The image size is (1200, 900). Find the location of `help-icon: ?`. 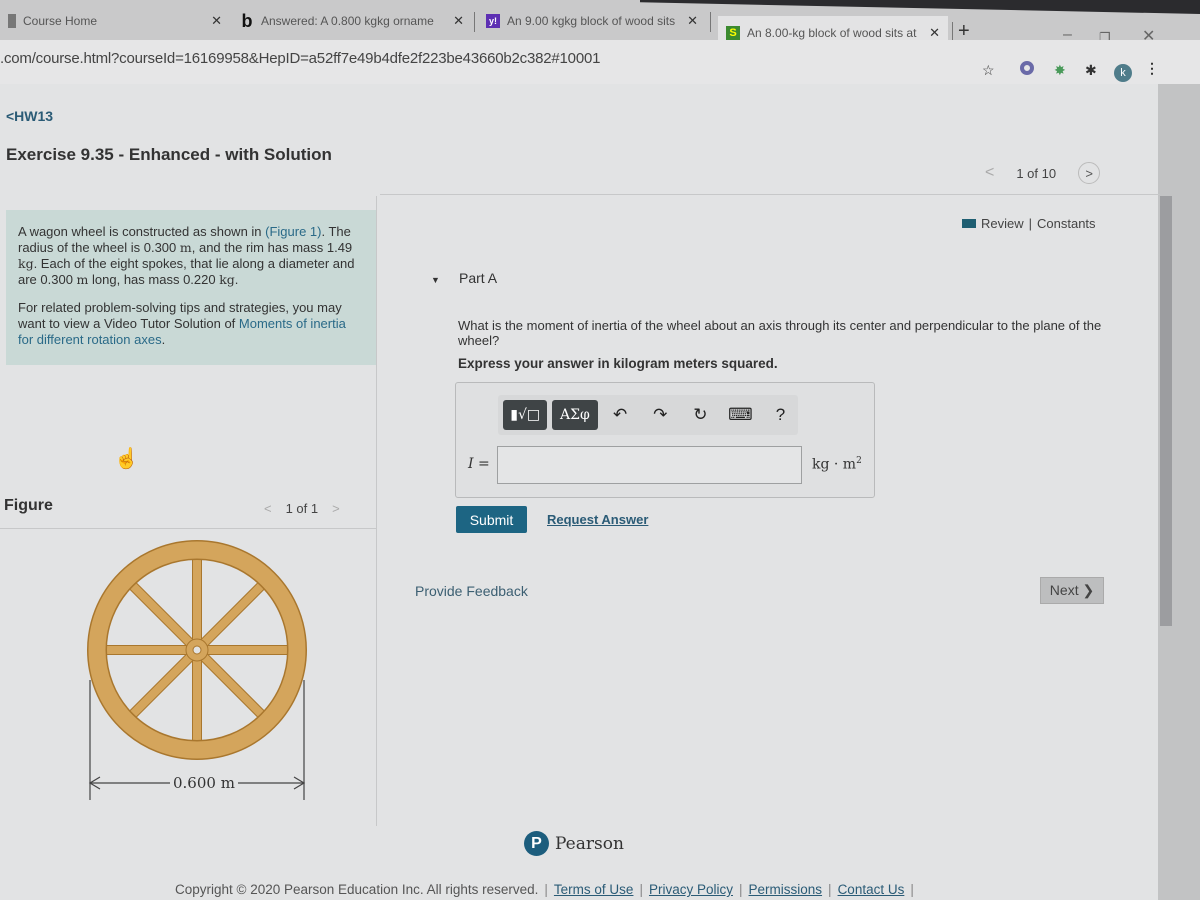

help-icon: ? is located at coordinates (780, 415).